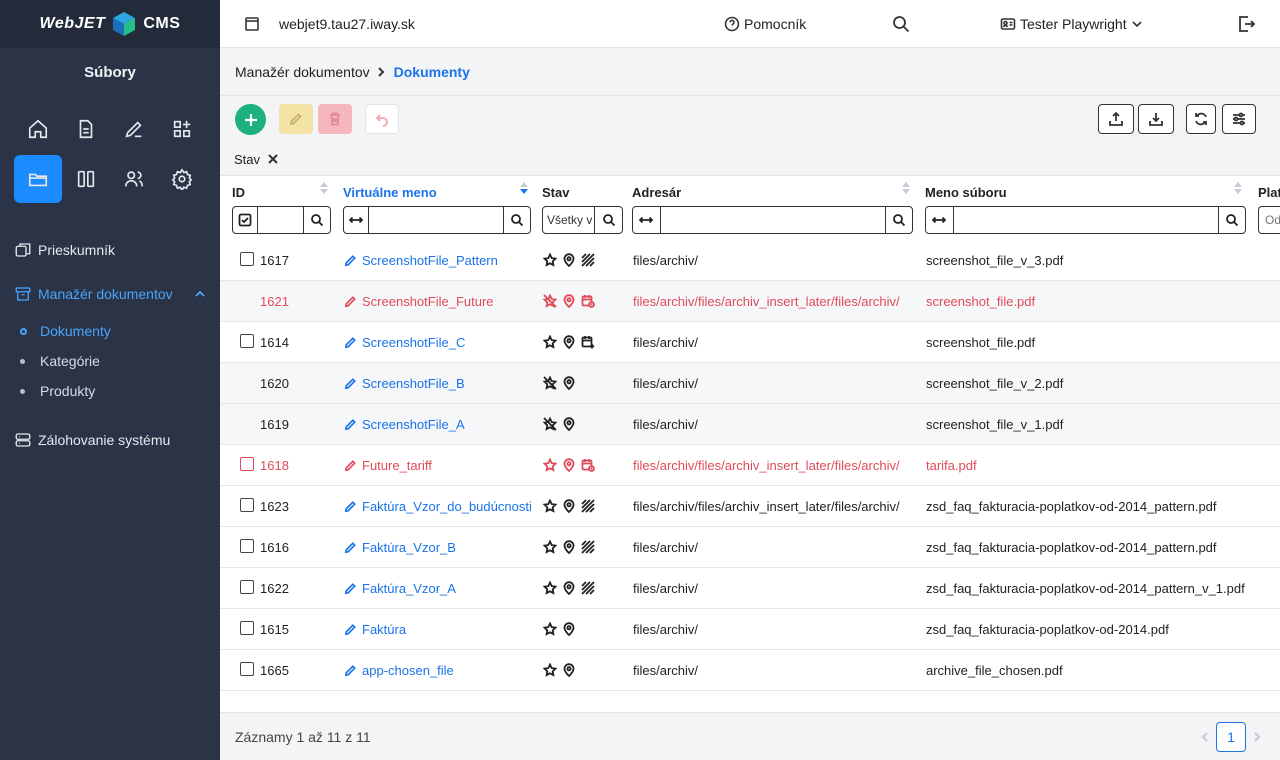 The height and width of the screenshot is (760, 1280). I want to click on help-link: Pomocník, so click(765, 24).